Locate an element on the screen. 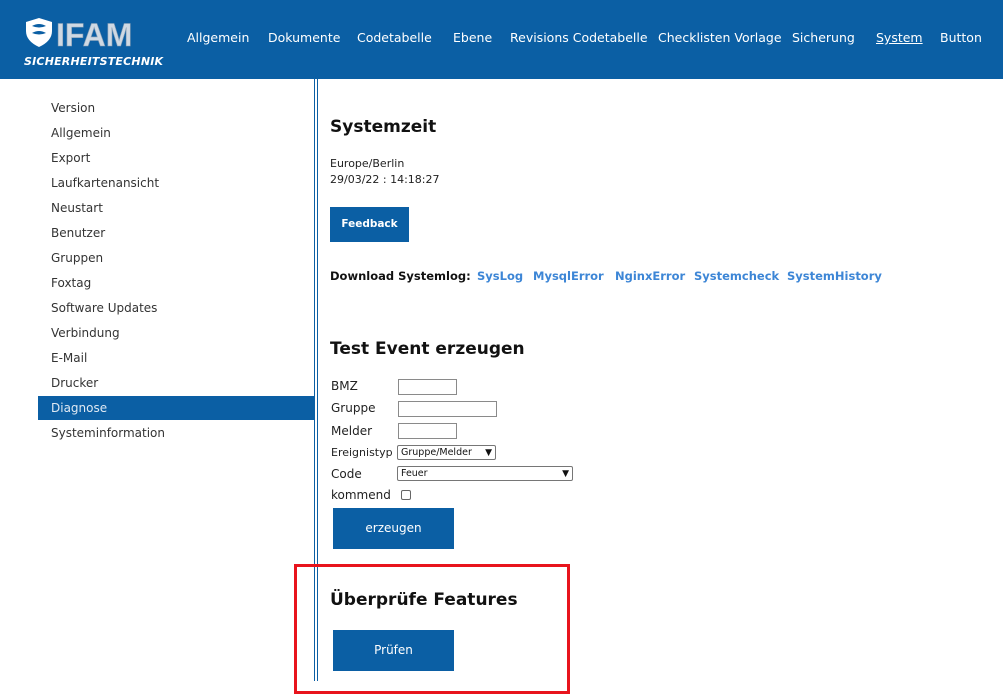 The width and height of the screenshot is (1003, 694). sidebar-item-foxtag: Foxtag is located at coordinates (176, 283).